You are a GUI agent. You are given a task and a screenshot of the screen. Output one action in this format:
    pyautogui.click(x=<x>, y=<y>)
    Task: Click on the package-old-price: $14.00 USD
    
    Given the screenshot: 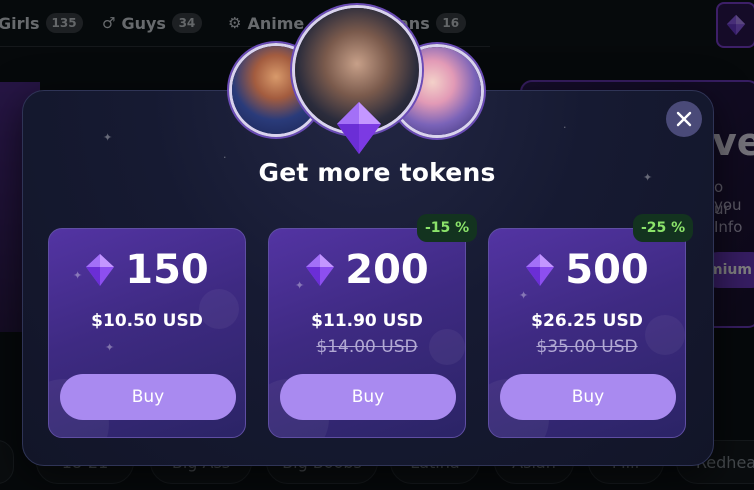 What is the action you would take?
    pyautogui.click(x=367, y=347)
    